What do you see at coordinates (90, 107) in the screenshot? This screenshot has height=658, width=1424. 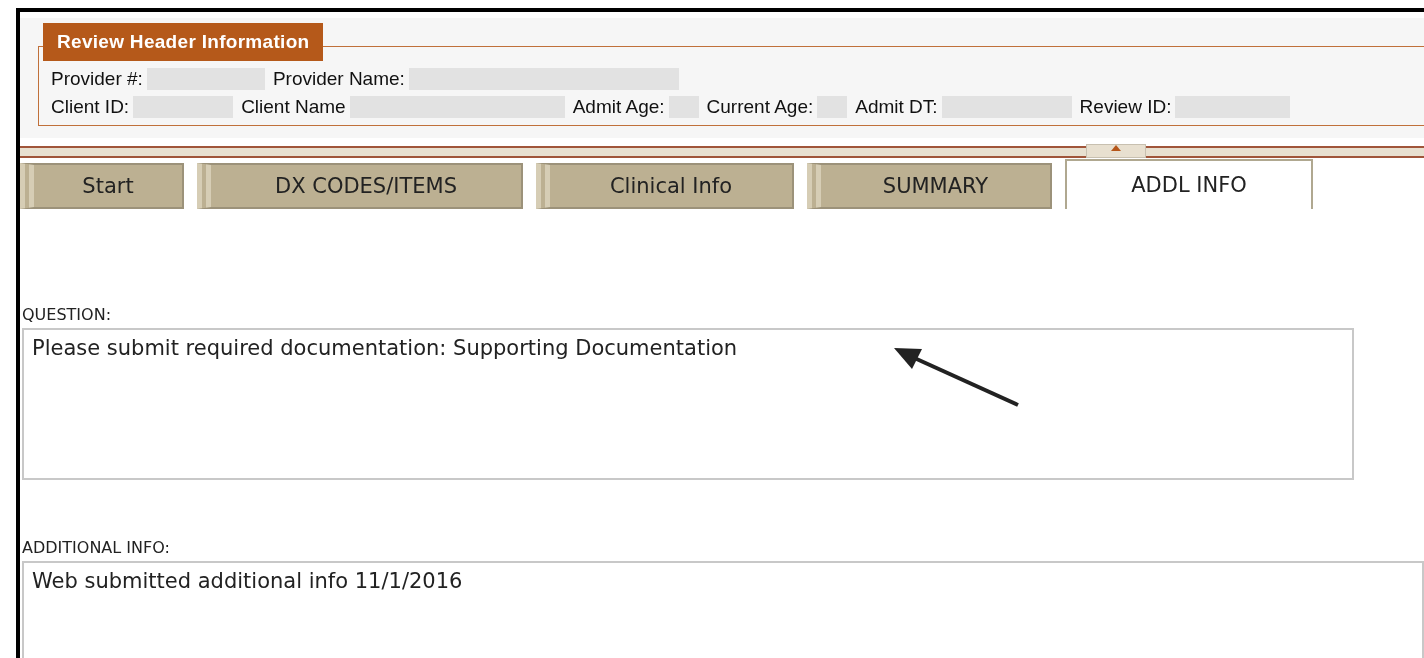 I see `field-label: Client ID:` at bounding box center [90, 107].